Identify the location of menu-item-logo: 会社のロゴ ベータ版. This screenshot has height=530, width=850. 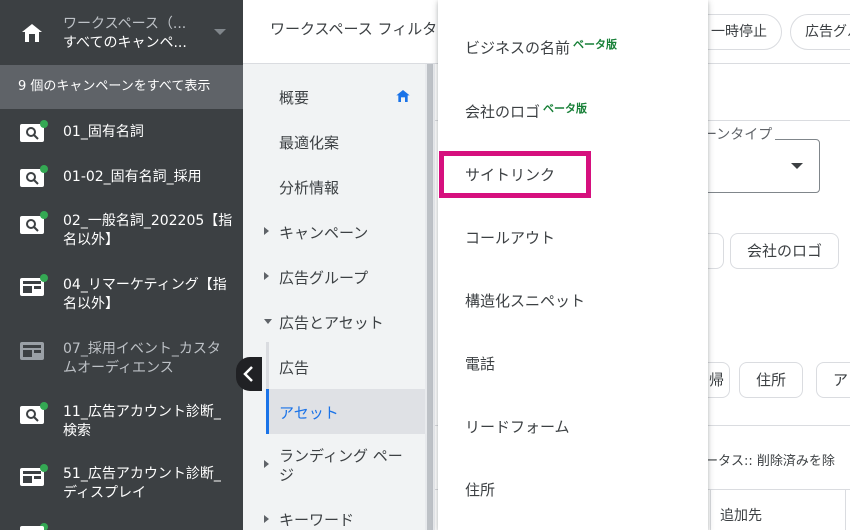
(526, 111).